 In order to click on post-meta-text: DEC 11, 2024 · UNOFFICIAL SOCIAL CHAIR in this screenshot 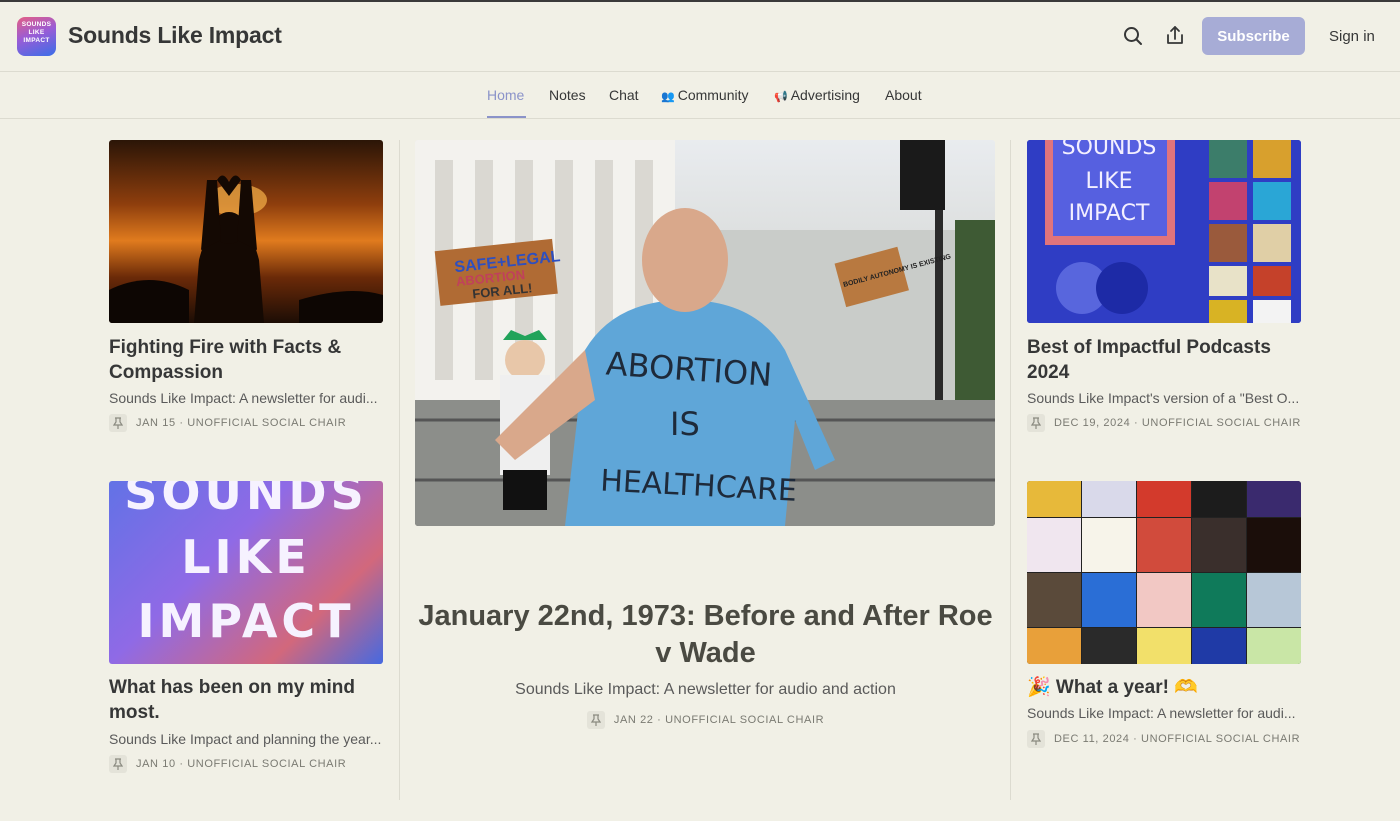, I will do `click(1177, 739)`.